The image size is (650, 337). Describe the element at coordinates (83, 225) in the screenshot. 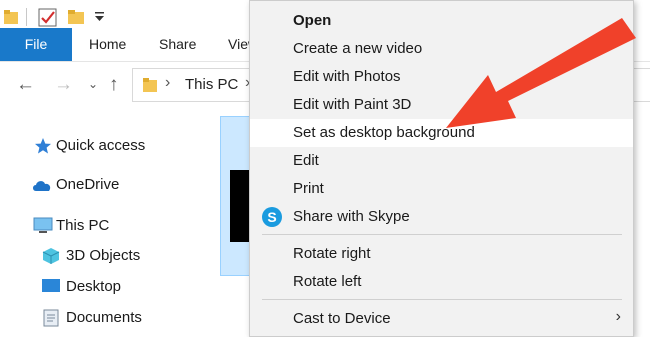

I see `sidebar-item-label: This PC` at that location.